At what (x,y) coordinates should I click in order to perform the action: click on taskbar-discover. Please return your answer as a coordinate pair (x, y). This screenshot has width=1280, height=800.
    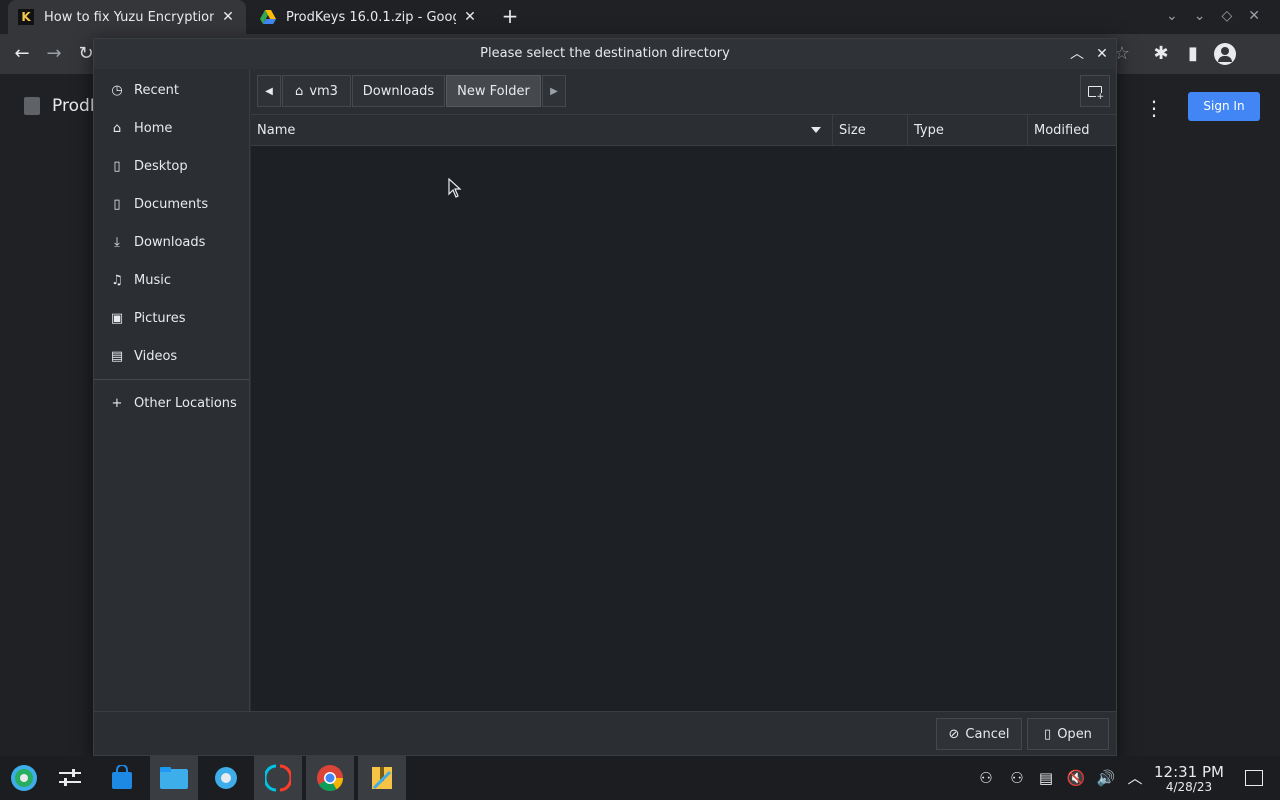
    Looking at the image, I should click on (122, 778).